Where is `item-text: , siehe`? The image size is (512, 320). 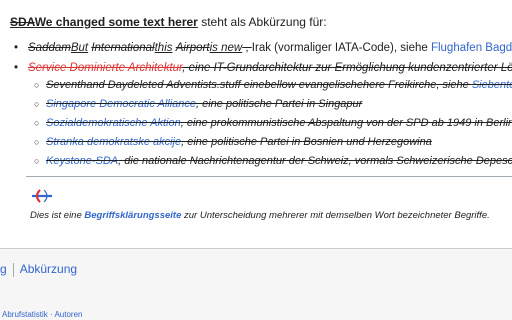 item-text: , siehe is located at coordinates (454, 85).